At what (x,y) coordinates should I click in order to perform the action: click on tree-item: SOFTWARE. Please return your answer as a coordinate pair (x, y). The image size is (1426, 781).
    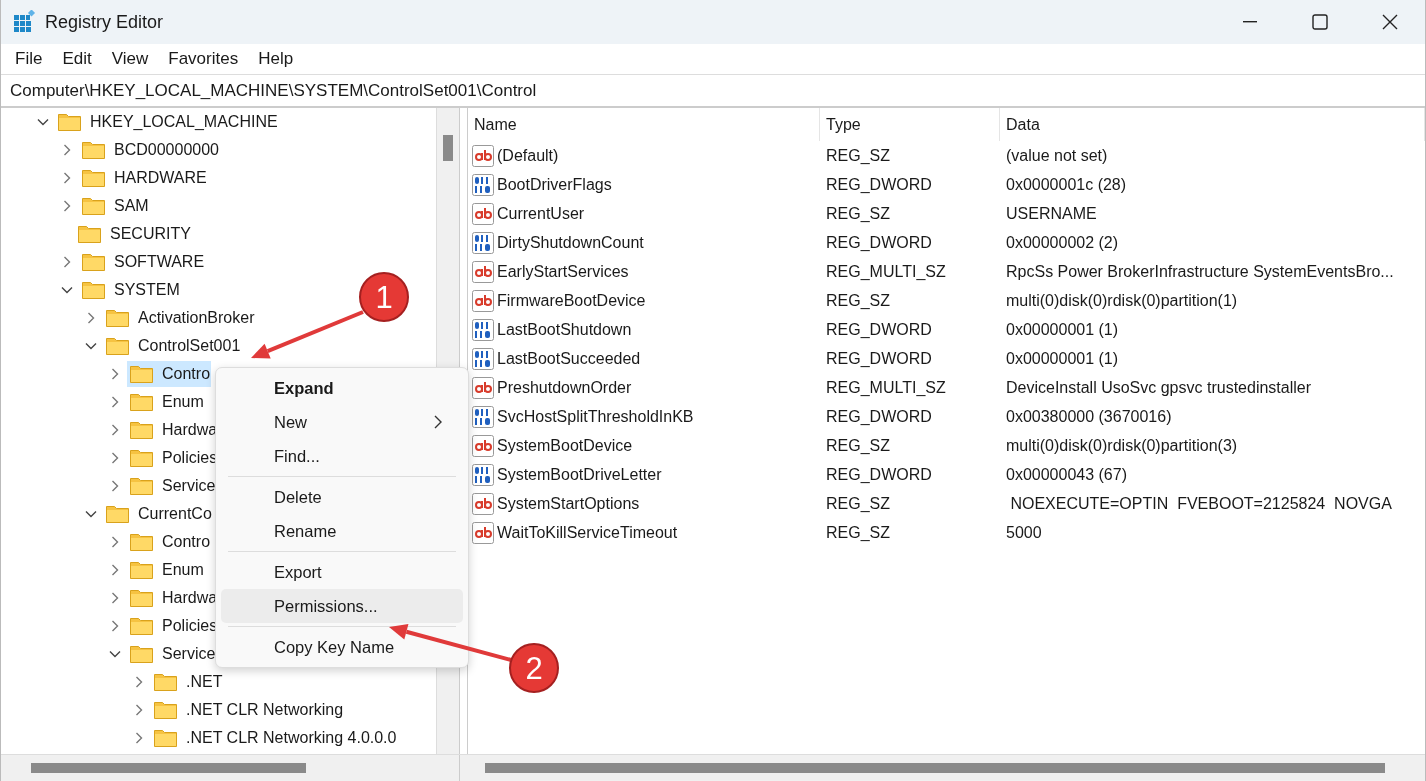
    Looking at the image, I should click on (142, 262).